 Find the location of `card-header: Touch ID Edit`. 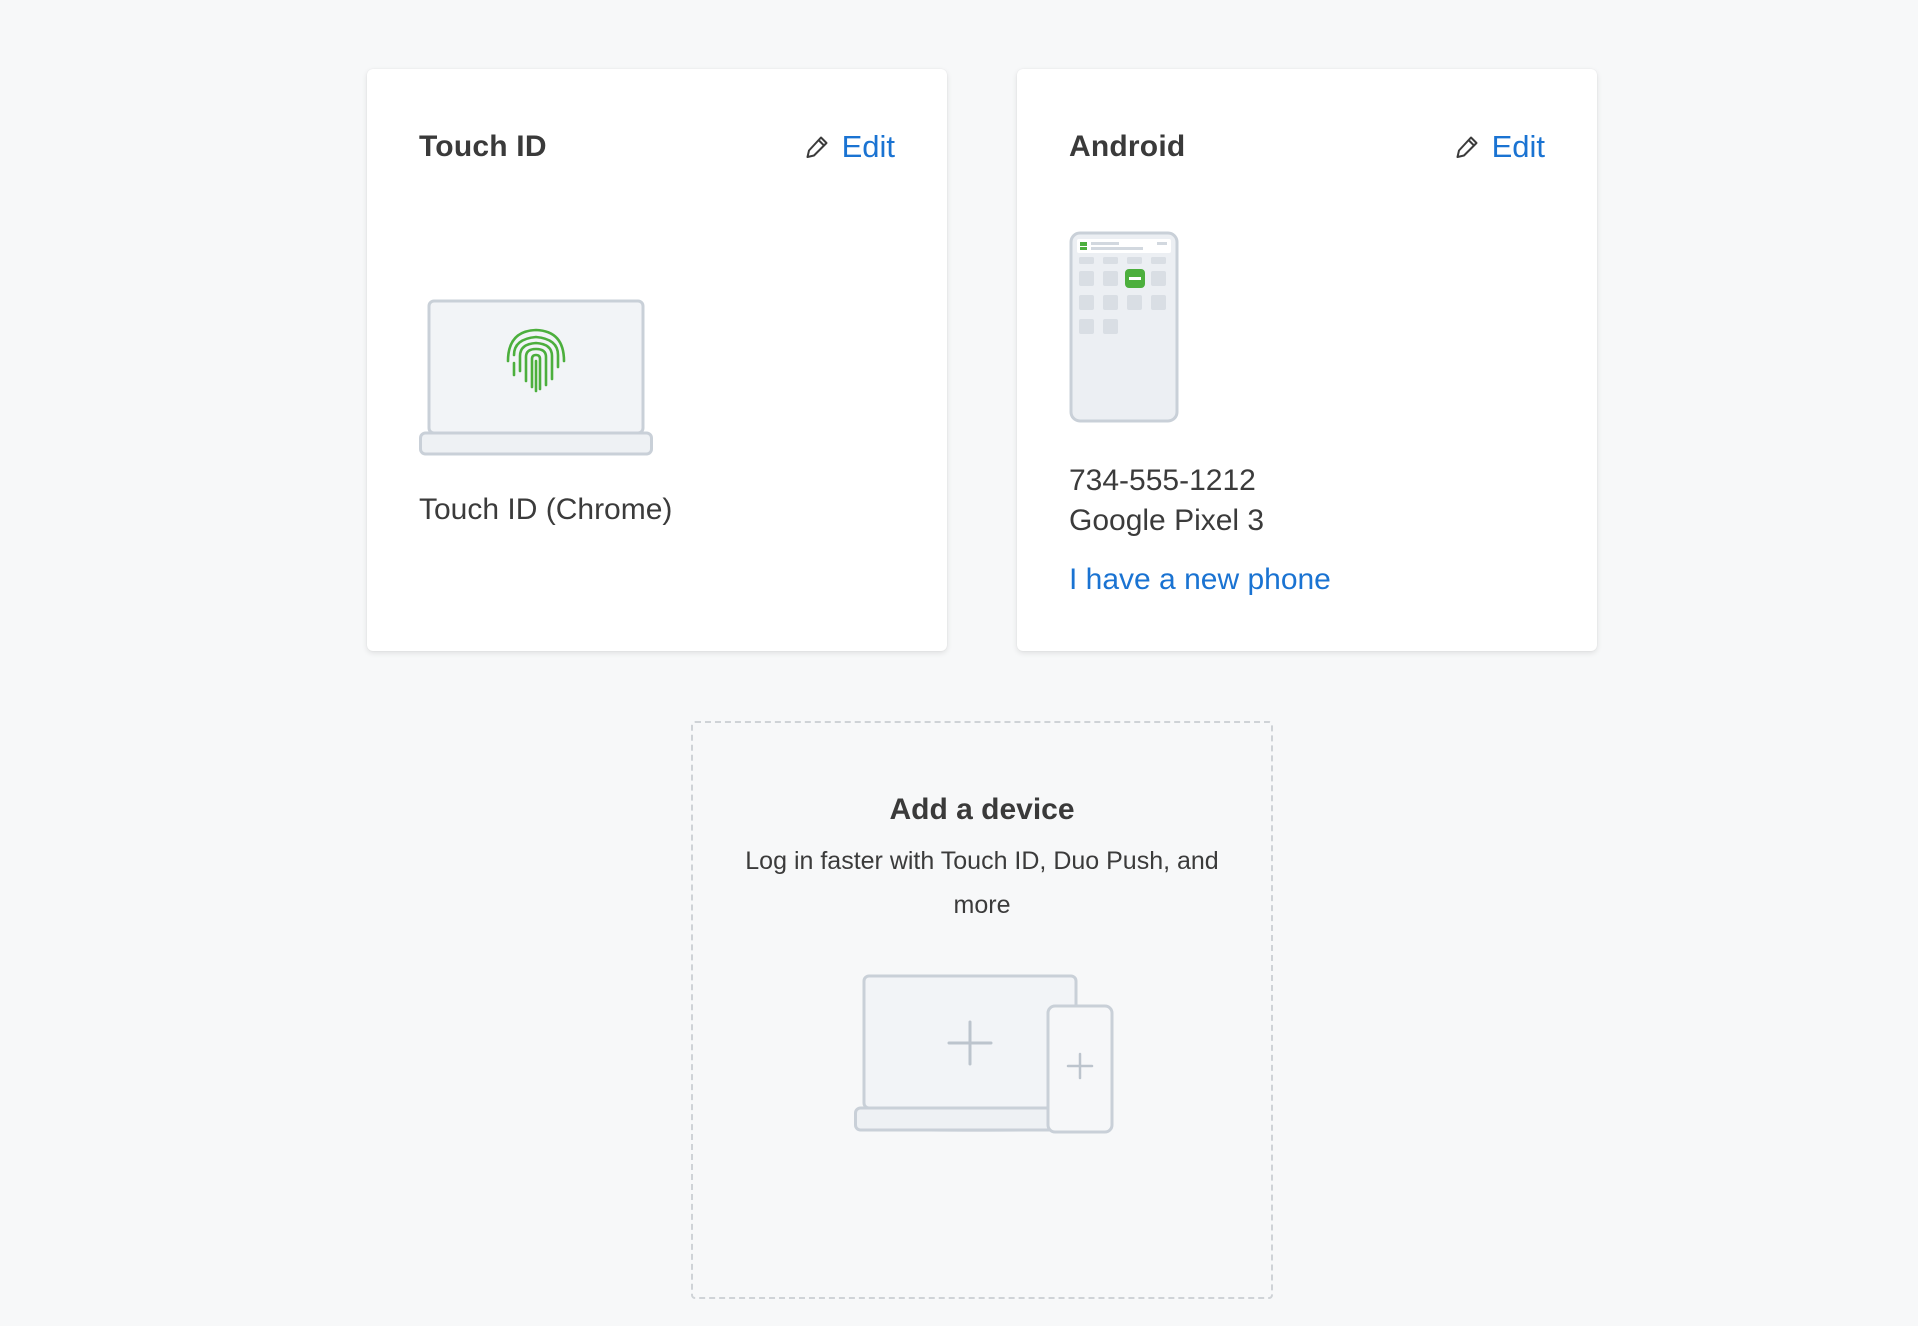

card-header: Touch ID Edit is located at coordinates (657, 147).